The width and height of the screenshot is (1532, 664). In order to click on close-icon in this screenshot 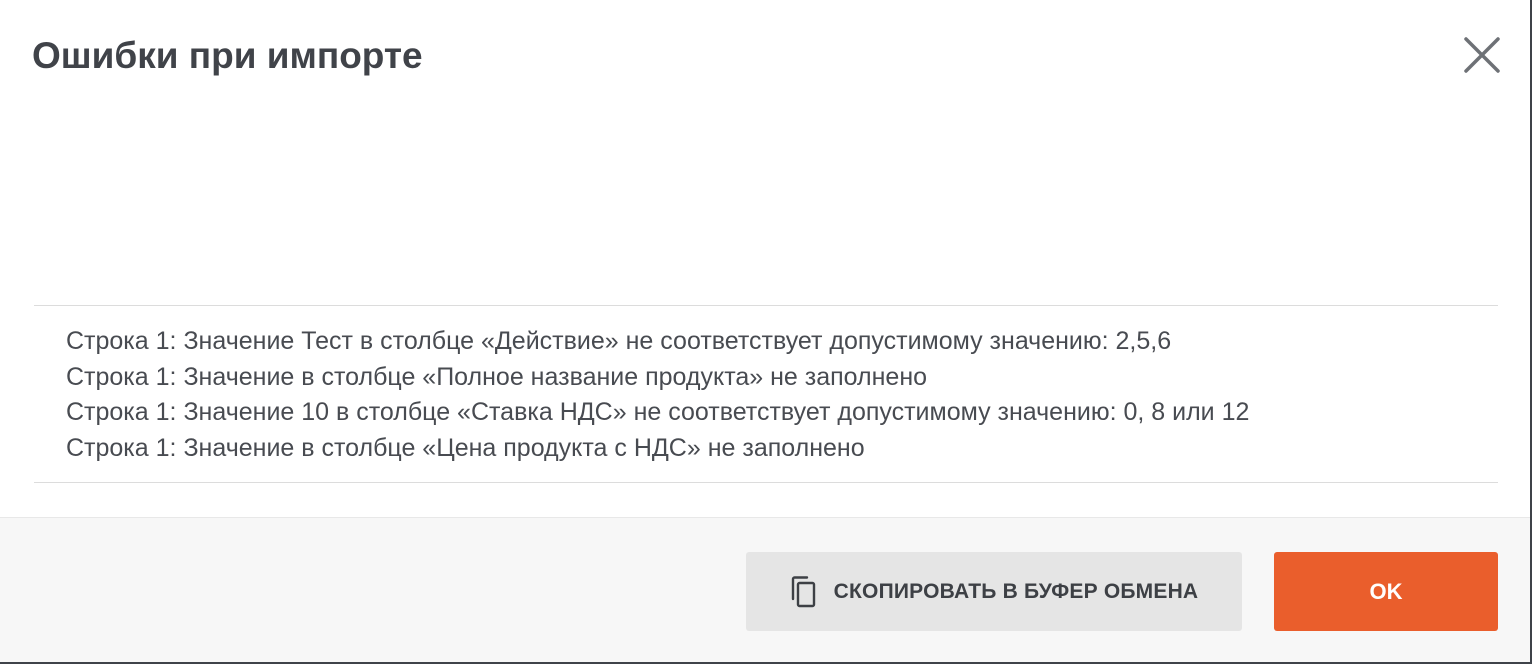, I will do `click(1482, 55)`.